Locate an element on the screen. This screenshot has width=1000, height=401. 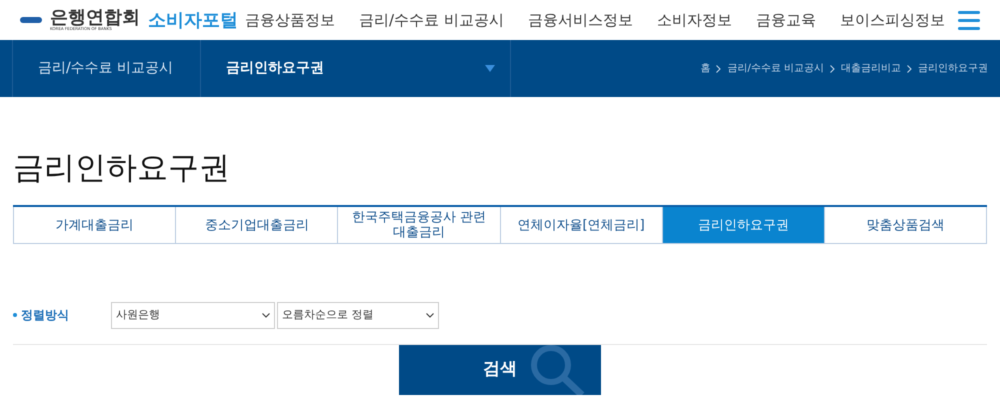
breadcrumb-link: 금리/수수료 비교공시 is located at coordinates (775, 68).